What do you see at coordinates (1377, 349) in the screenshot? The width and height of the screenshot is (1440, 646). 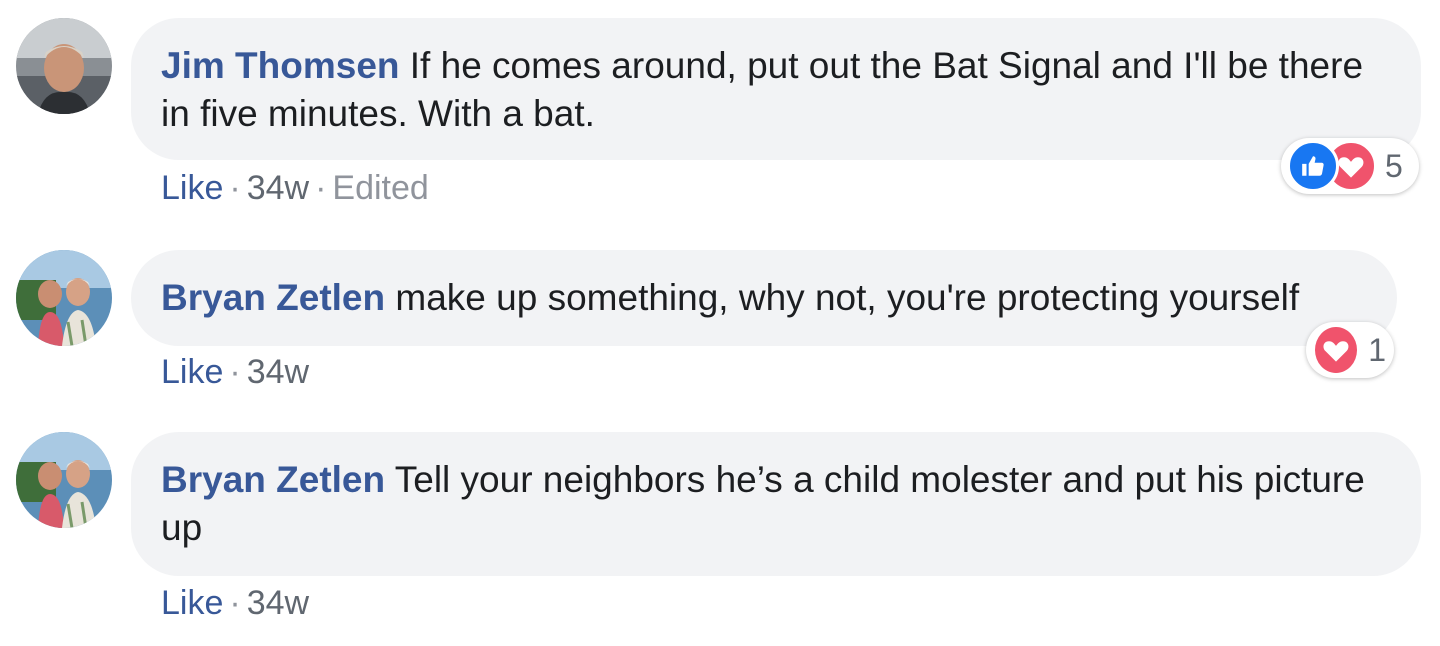 I see `reaction-count: 1` at bounding box center [1377, 349].